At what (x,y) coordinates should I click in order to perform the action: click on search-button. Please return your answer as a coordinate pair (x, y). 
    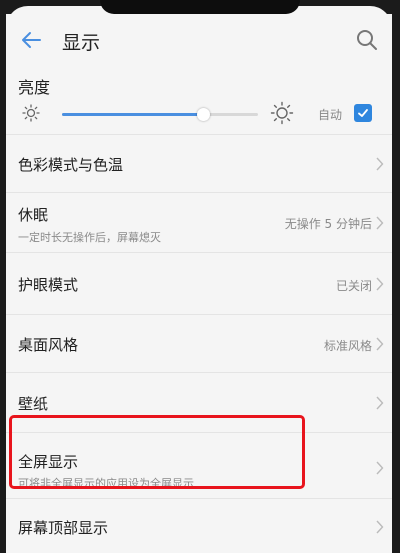
    Looking at the image, I should click on (367, 40).